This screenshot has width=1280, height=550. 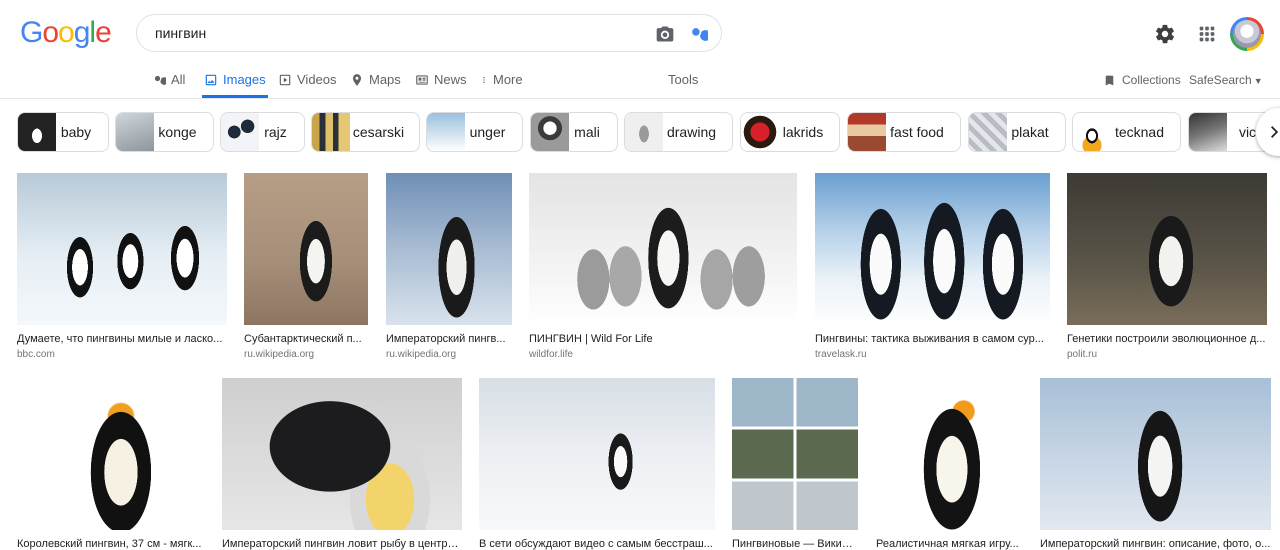 I want to click on avatar, so click(x=1247, y=34).